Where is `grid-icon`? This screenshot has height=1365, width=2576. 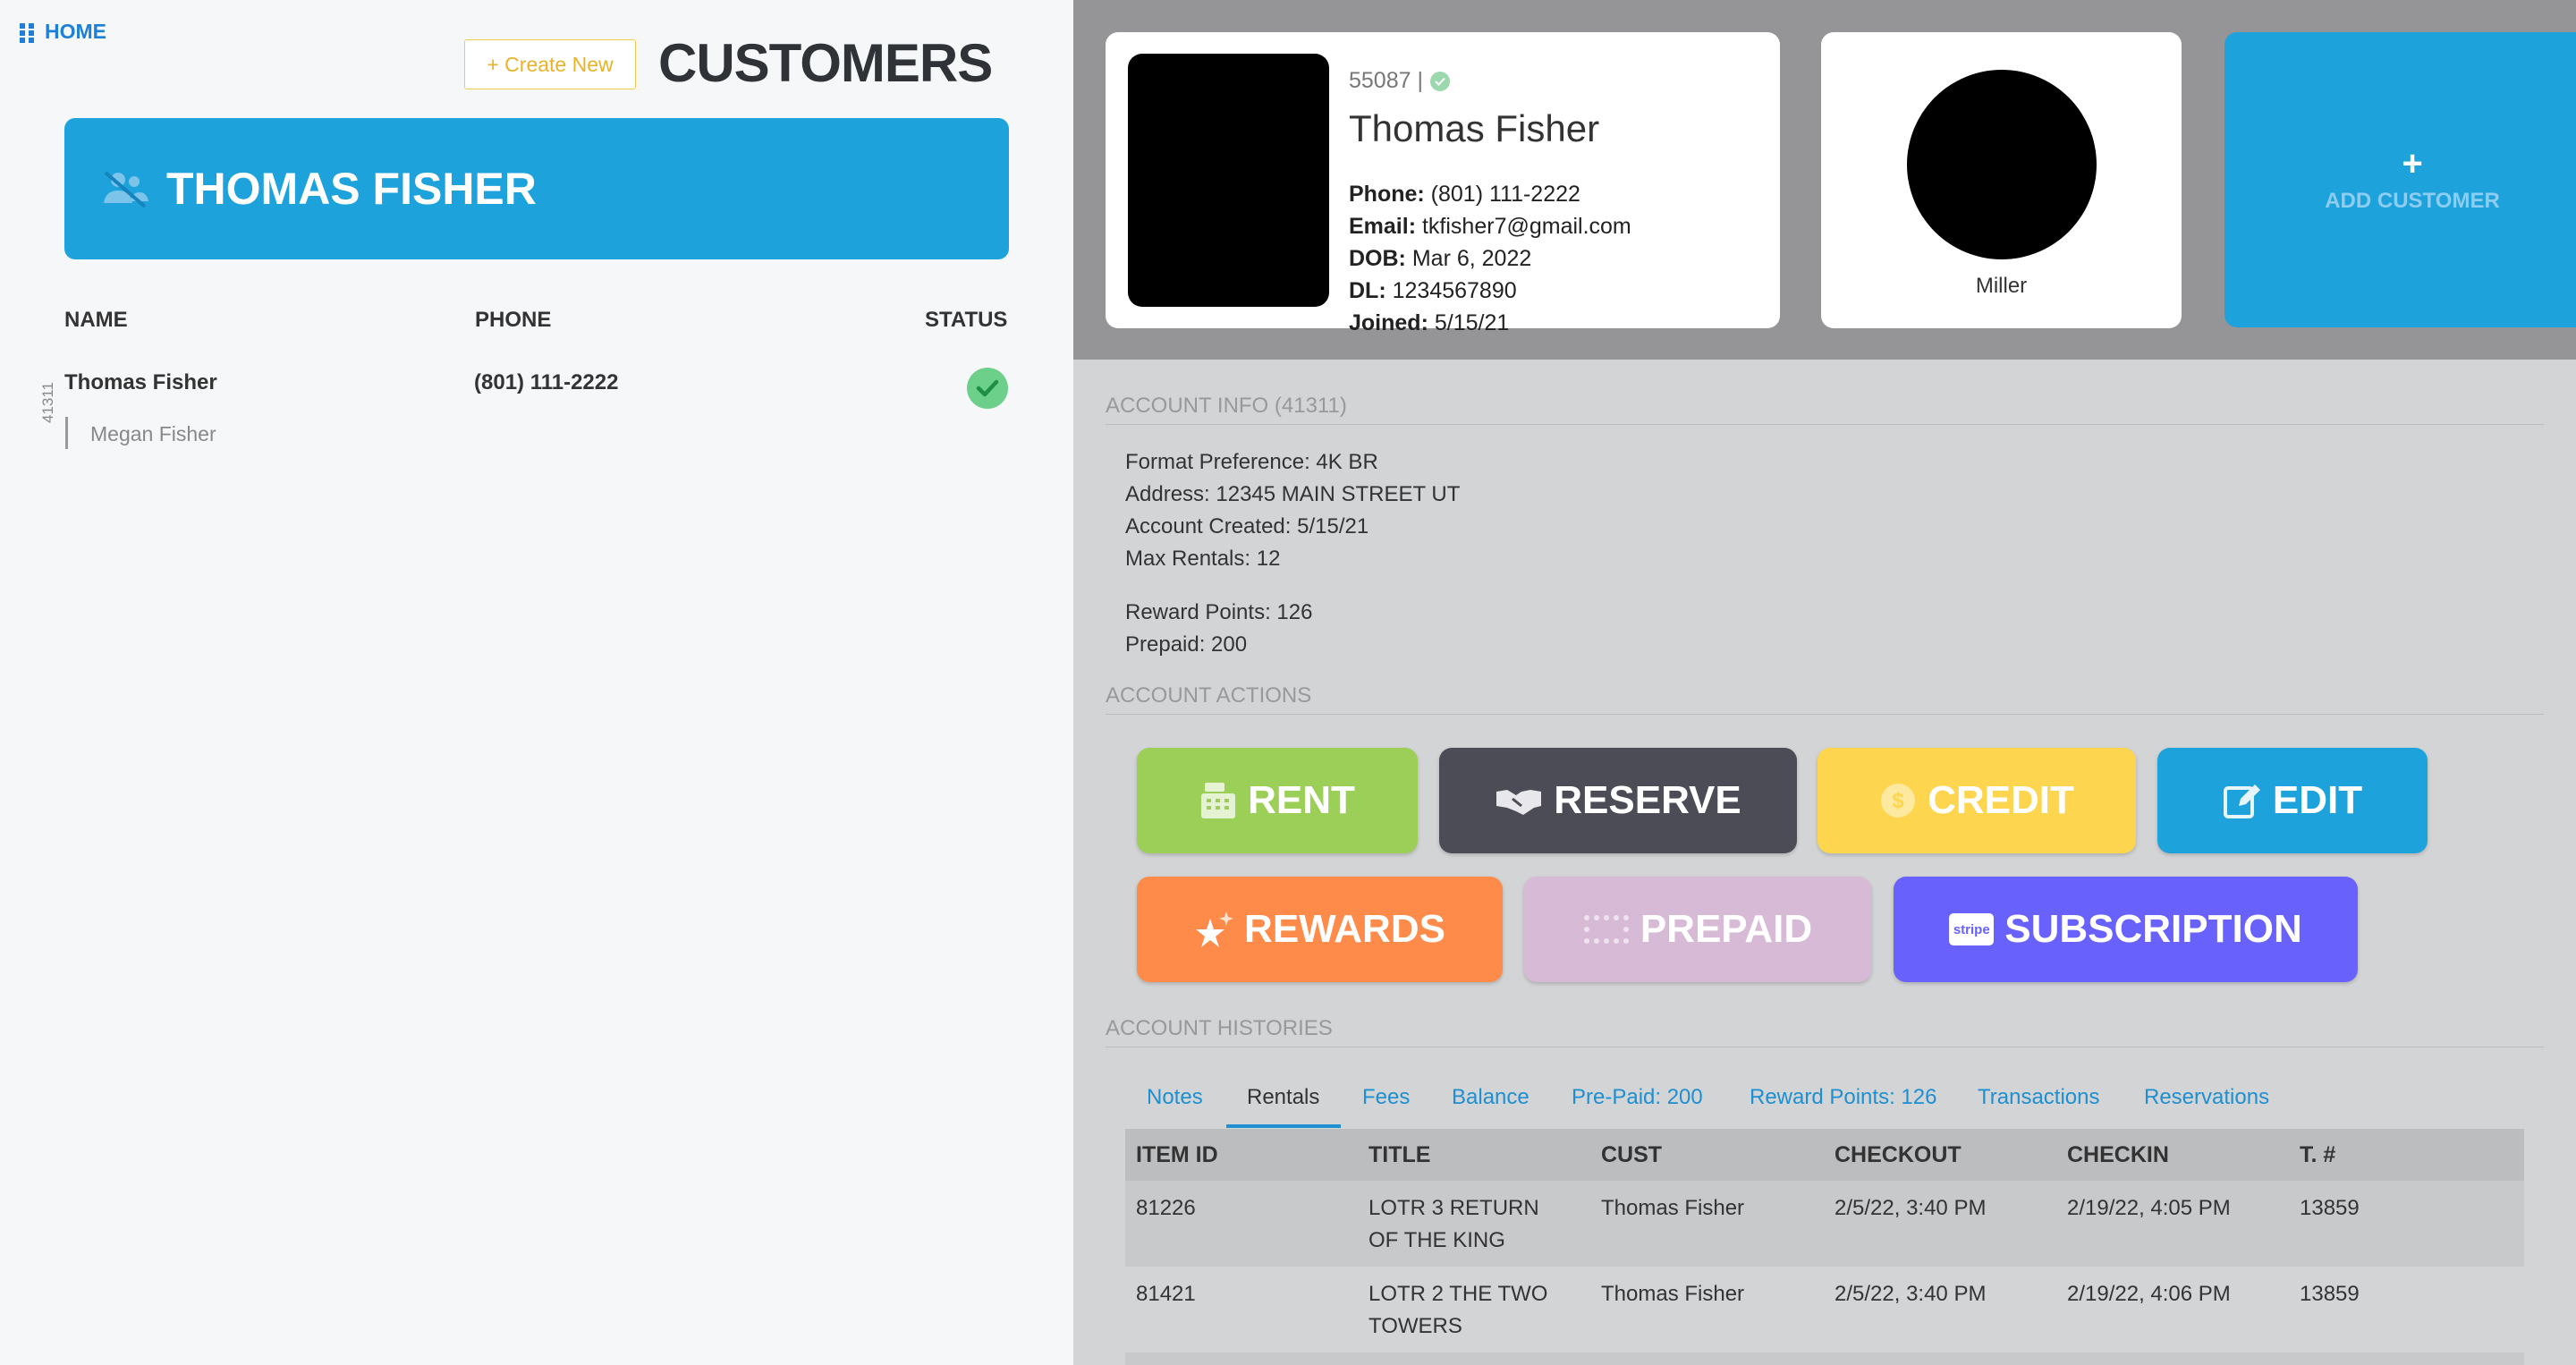 grid-icon is located at coordinates (27, 32).